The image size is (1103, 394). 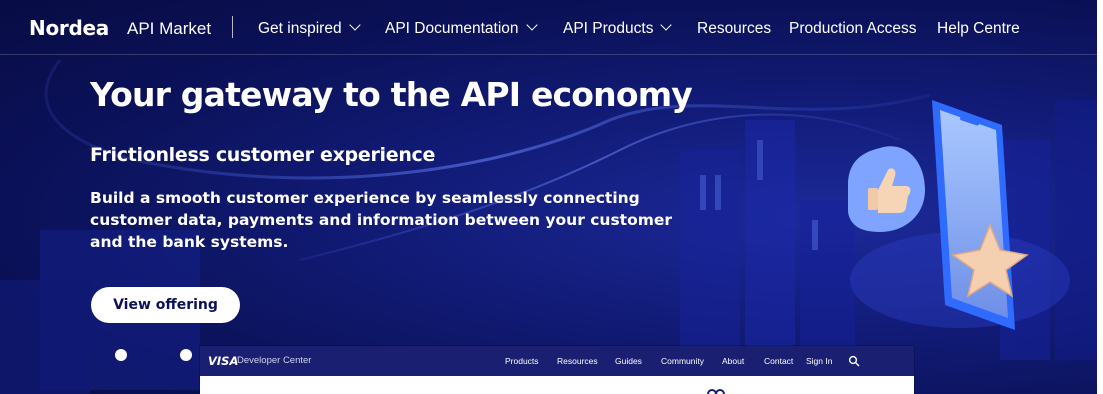 I want to click on nav-get-inspired: Get inspired, so click(x=309, y=28).